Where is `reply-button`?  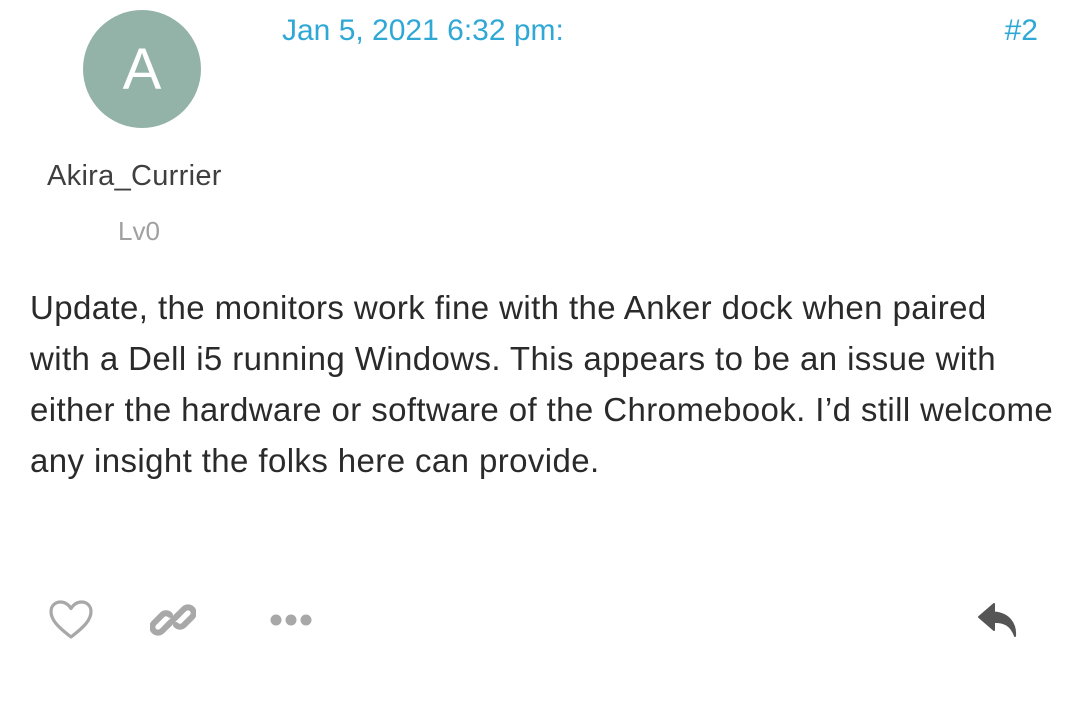
reply-button is located at coordinates (998, 620).